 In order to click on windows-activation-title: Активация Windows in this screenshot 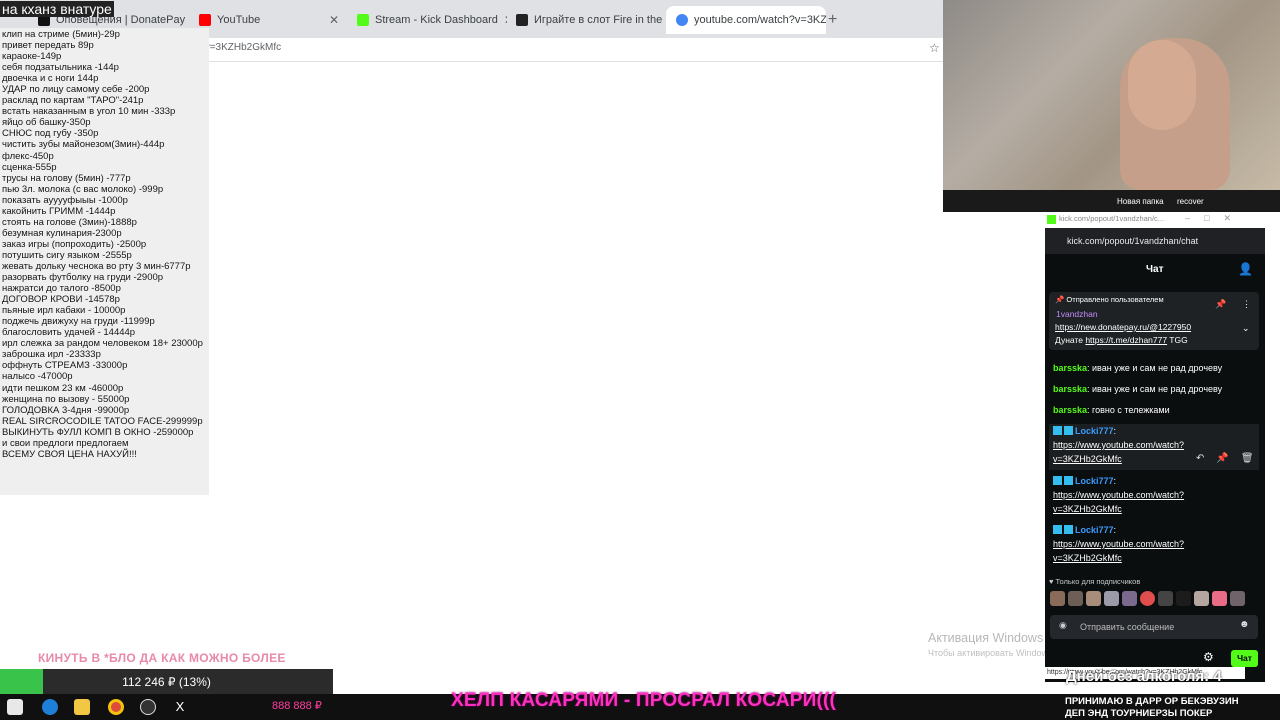, I will do `click(986, 638)`.